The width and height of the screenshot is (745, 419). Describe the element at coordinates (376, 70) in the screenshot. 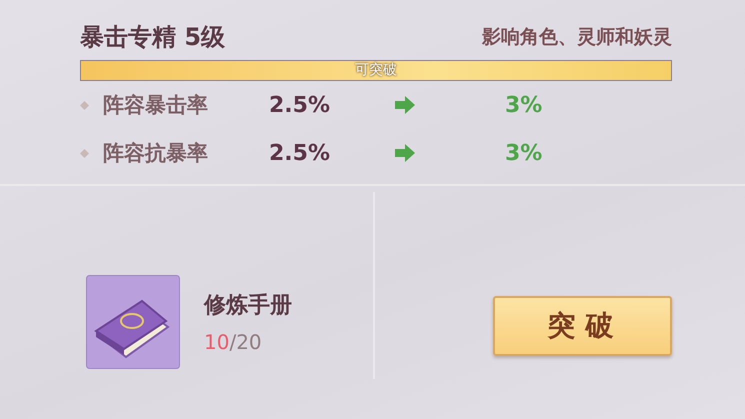

I see `progress-label: 可突破` at that location.